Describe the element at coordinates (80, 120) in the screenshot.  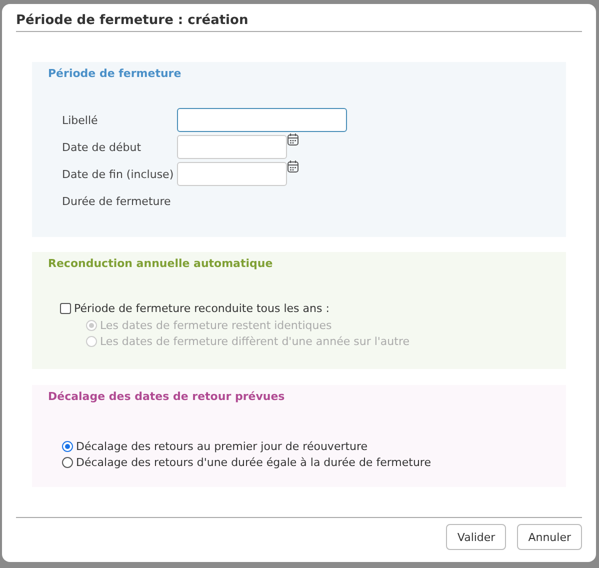
I see `field-label: Libellé` at that location.